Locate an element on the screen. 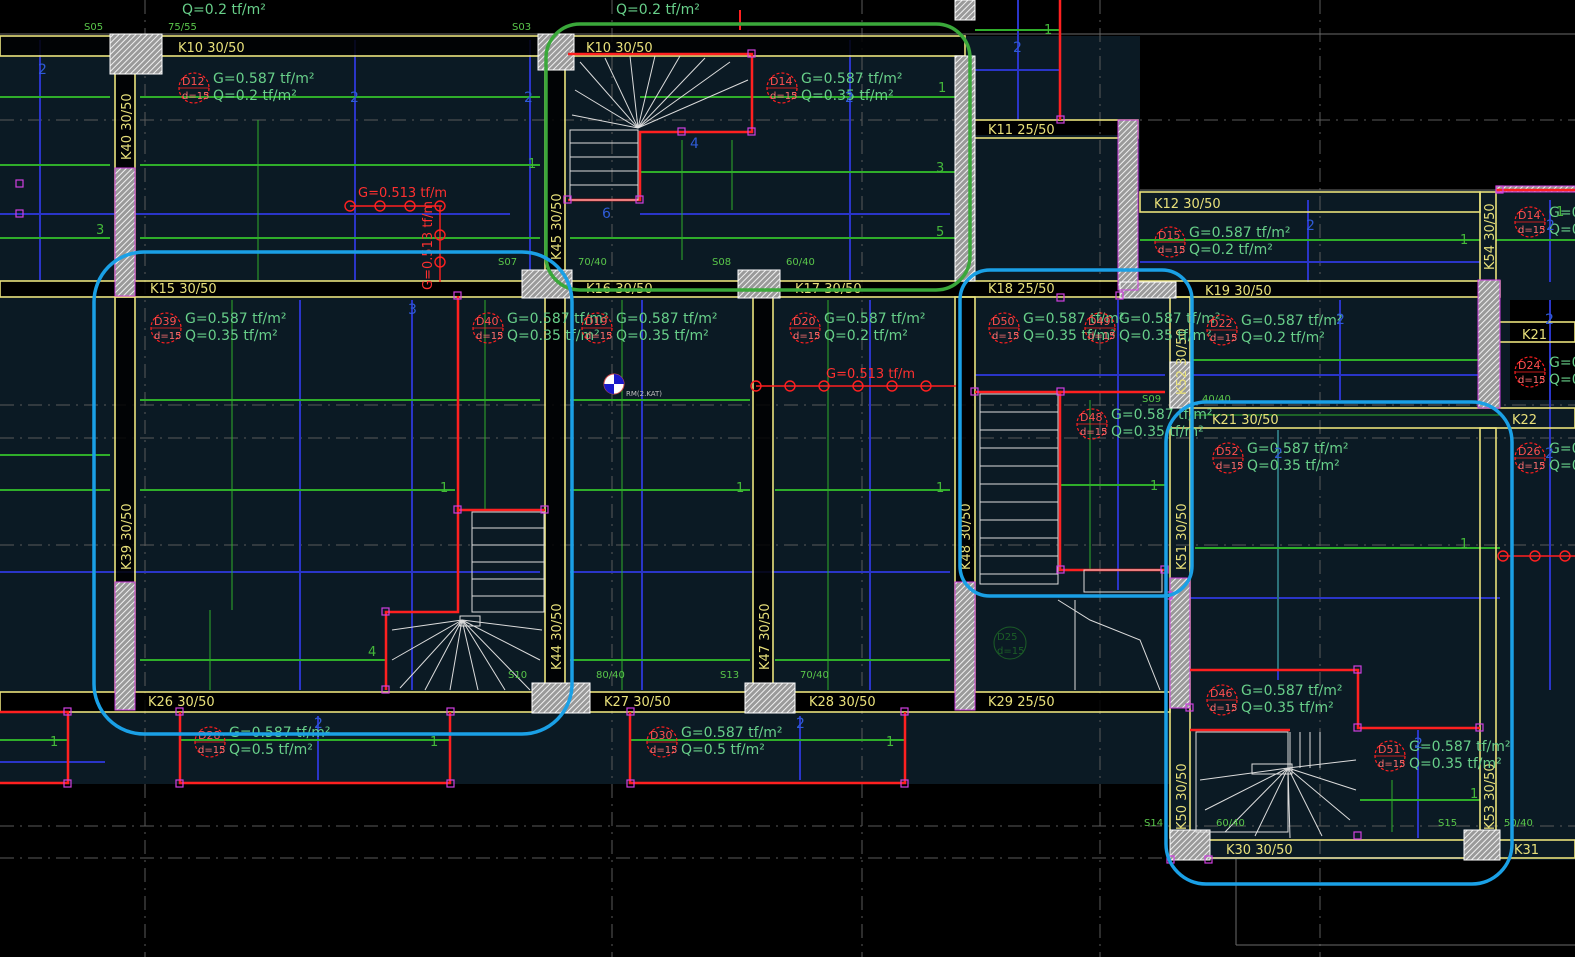  slab-region is located at coordinates (585, 748).